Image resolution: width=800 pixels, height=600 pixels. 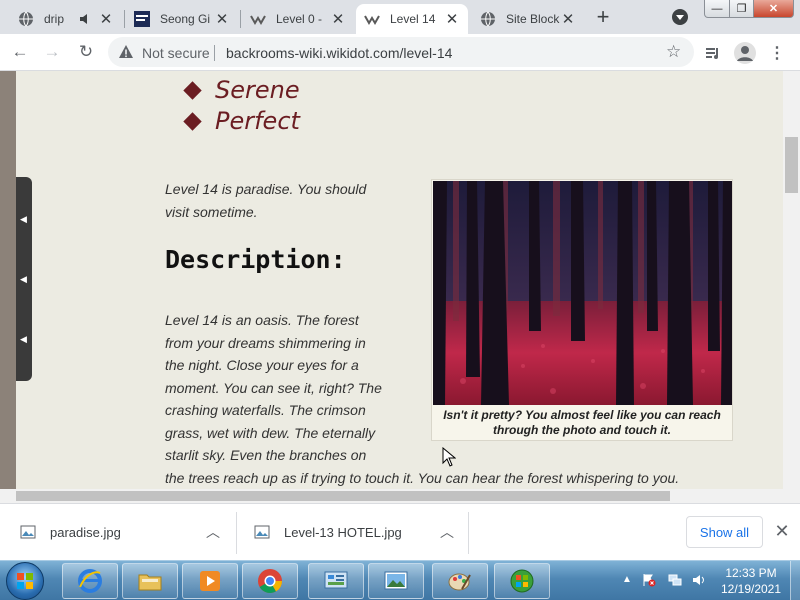 I want to click on internet-explorer-button, so click(x=90, y=581).